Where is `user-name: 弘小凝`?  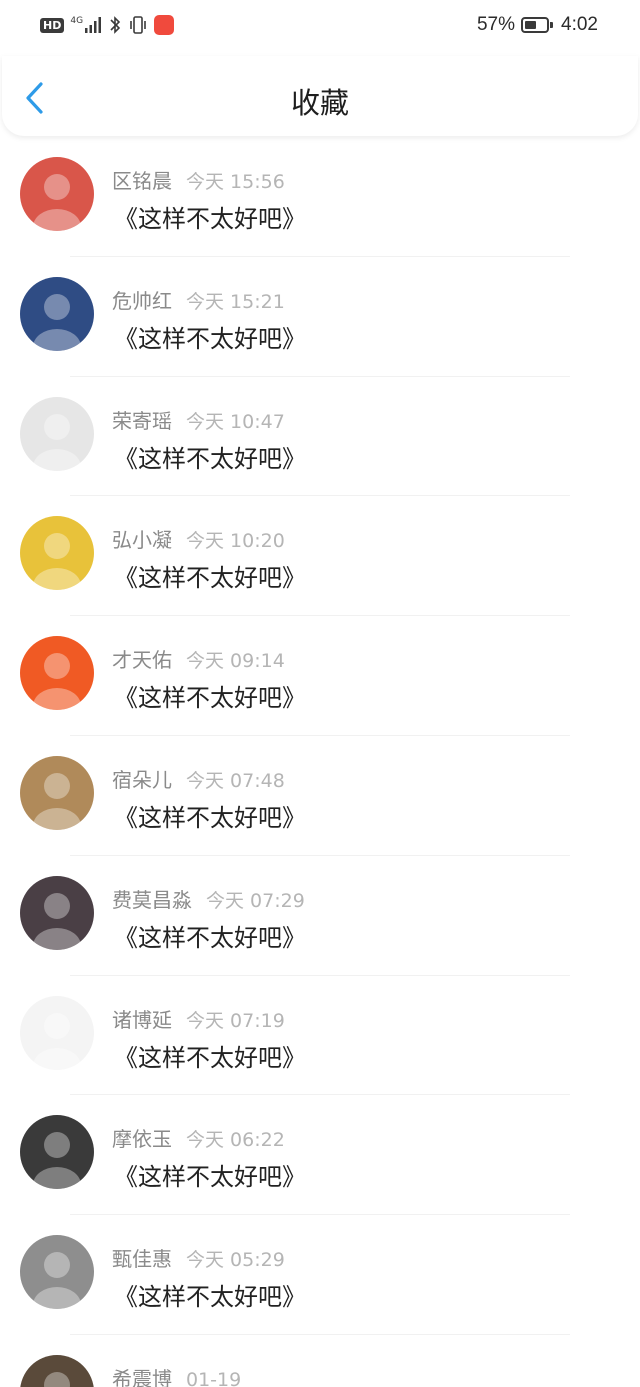
user-name: 弘小凝 is located at coordinates (142, 540).